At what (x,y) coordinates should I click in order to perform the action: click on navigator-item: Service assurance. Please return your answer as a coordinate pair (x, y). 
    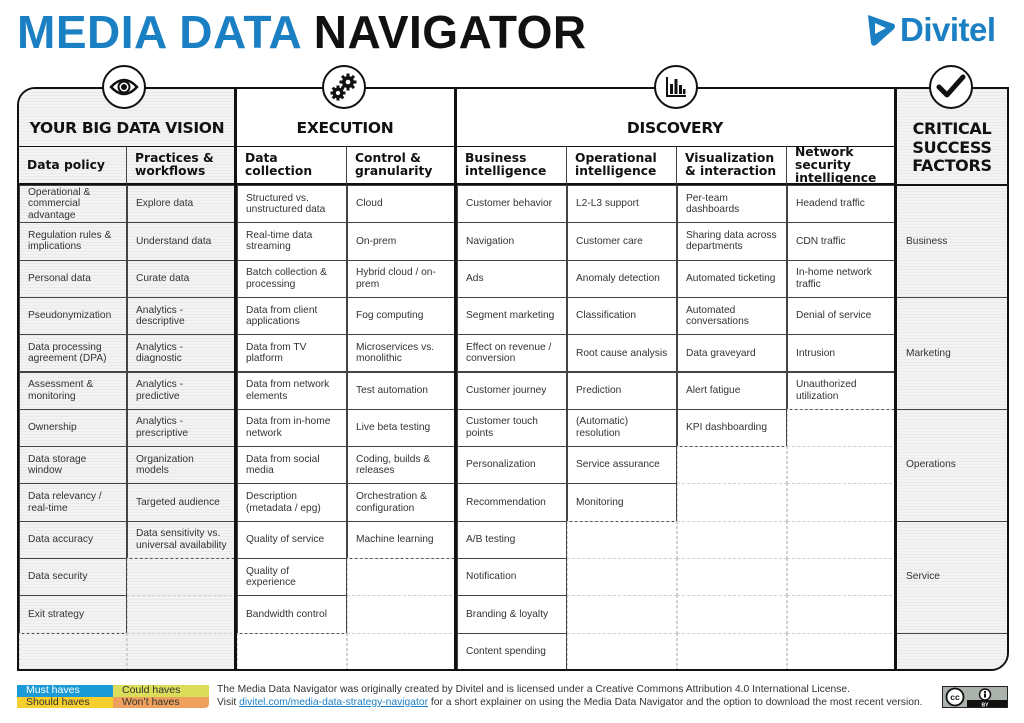
    Looking at the image, I should click on (622, 465).